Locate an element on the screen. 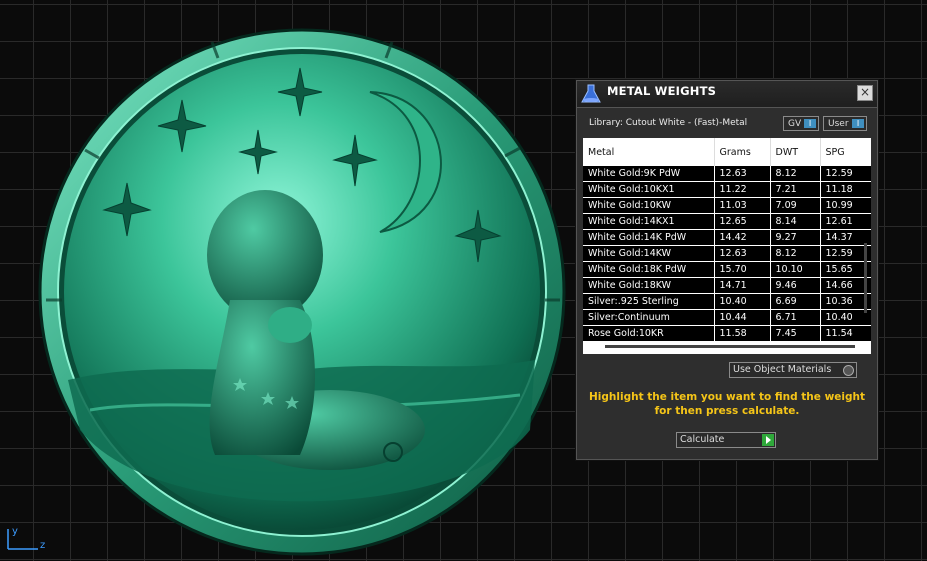 The height and width of the screenshot is (561, 927). cell-metal: White Gold:14K PdW is located at coordinates (649, 237).